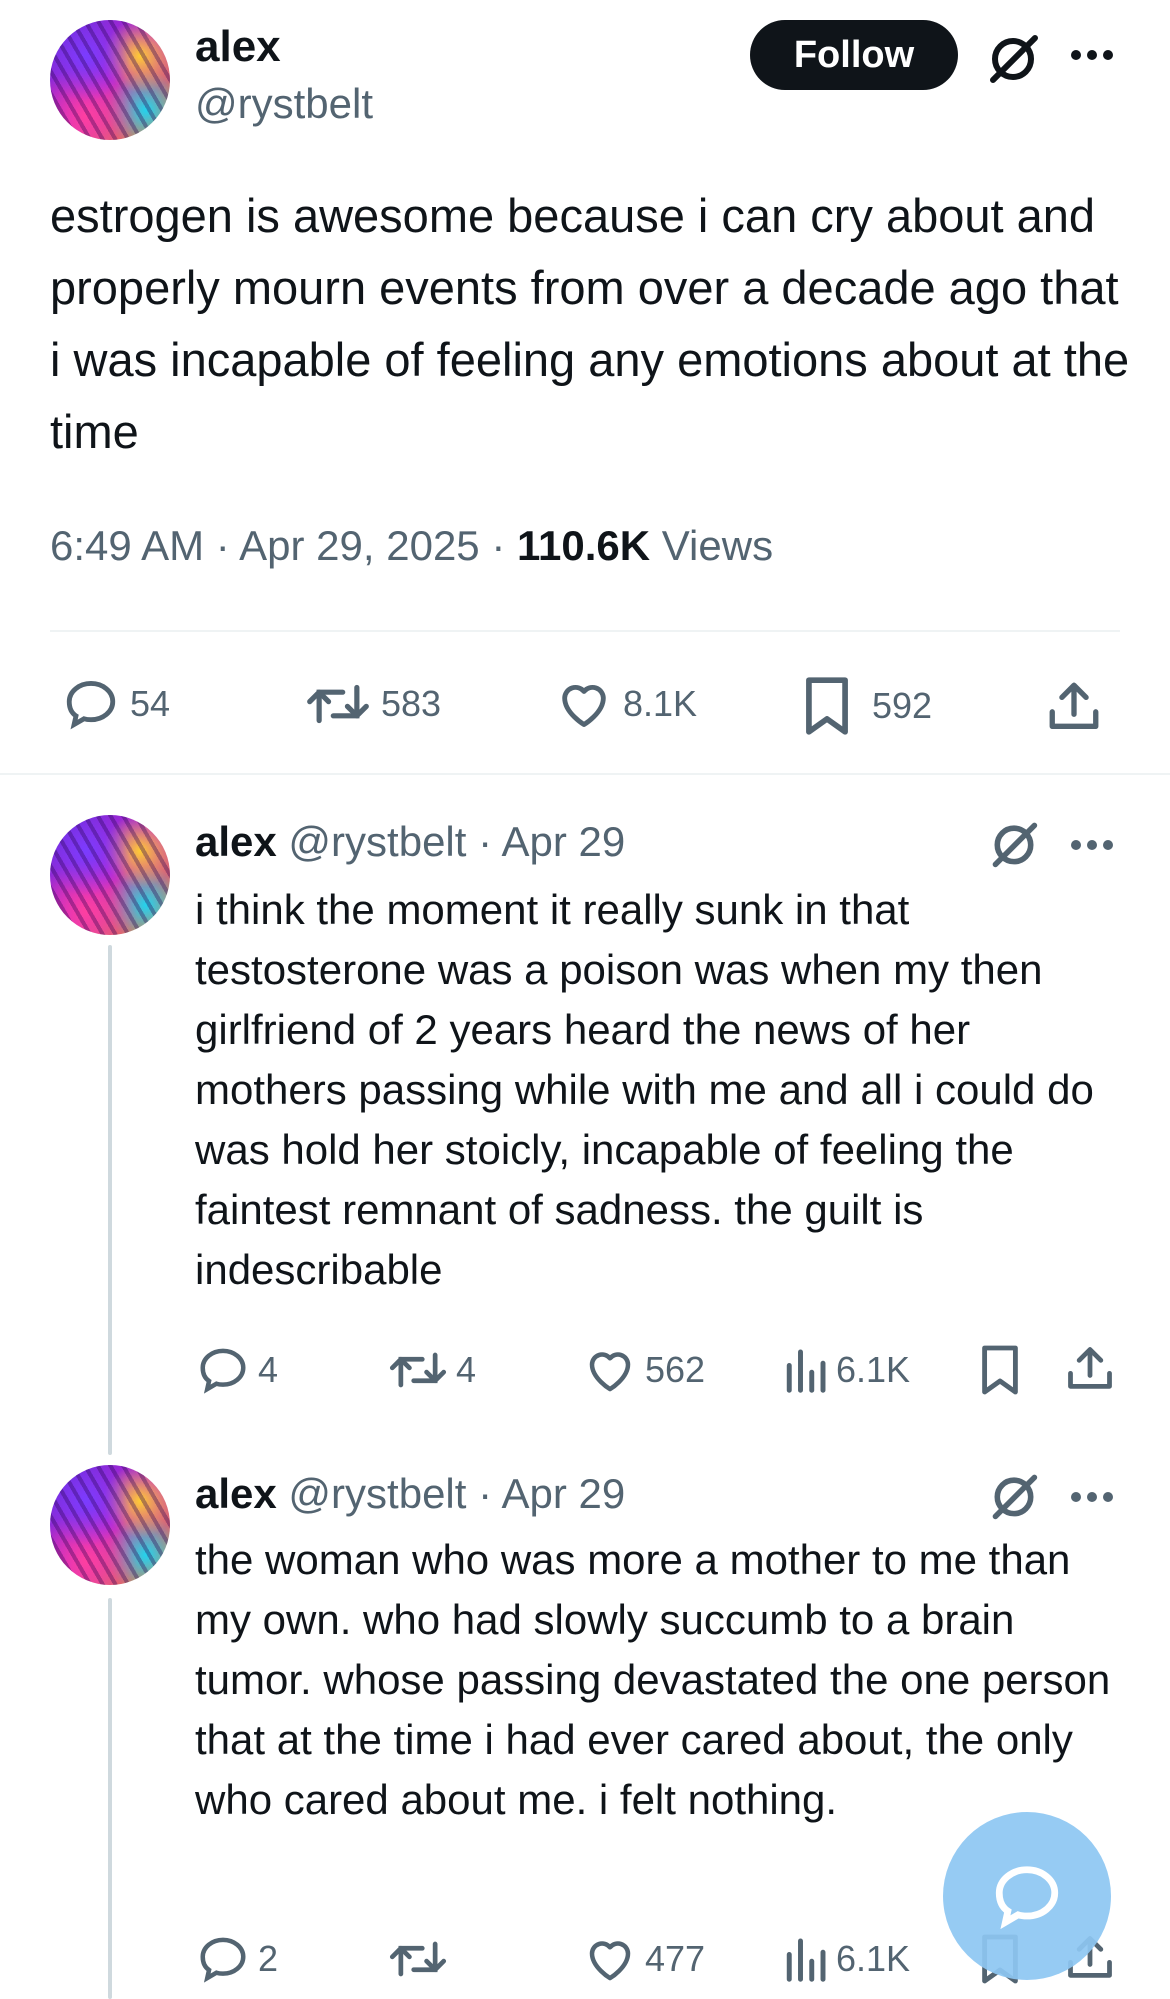  What do you see at coordinates (411, 703) in the screenshot?
I see `repost-count: 583` at bounding box center [411, 703].